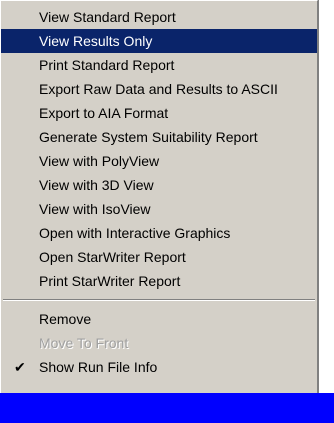 The width and height of the screenshot is (334, 423). I want to click on background-window-edge, so click(326, 196).